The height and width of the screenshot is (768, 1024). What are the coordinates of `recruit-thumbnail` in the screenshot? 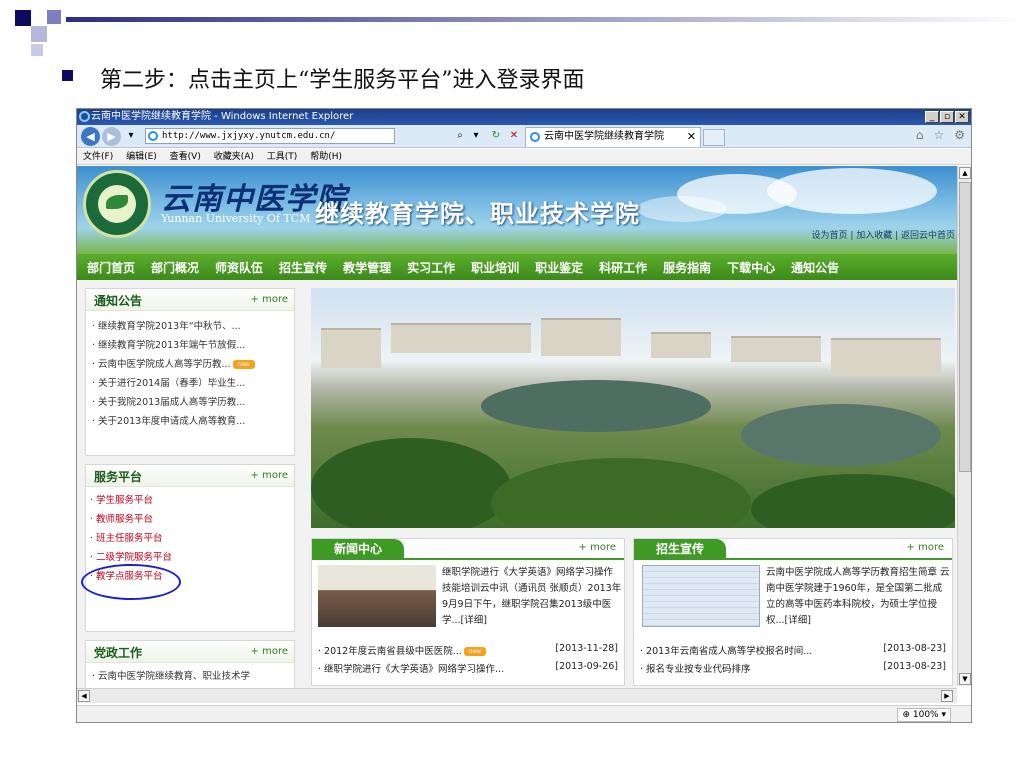 It's located at (701, 596).